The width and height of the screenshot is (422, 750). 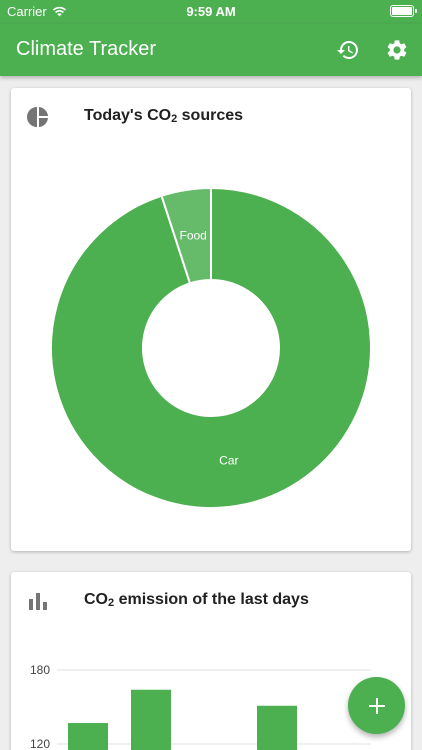 I want to click on app-bar: Climate Tracker, so click(x=211, y=50).